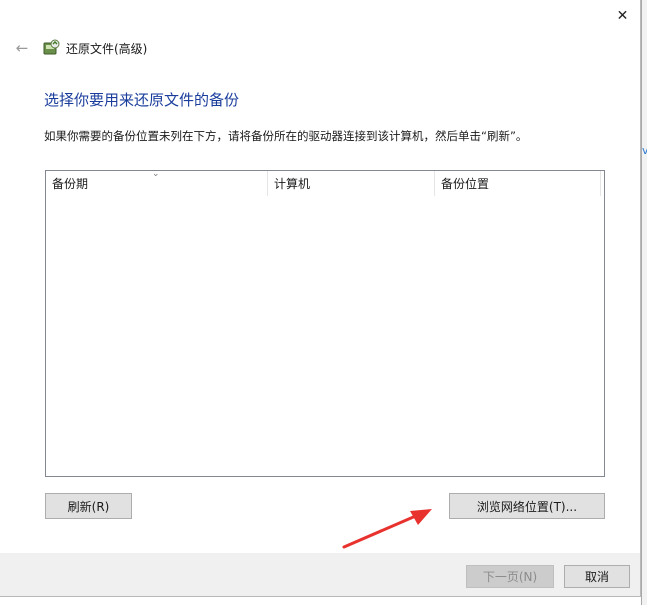 This screenshot has height=605, width=647. I want to click on sort-indicator-icon: ⌄, so click(156, 174).